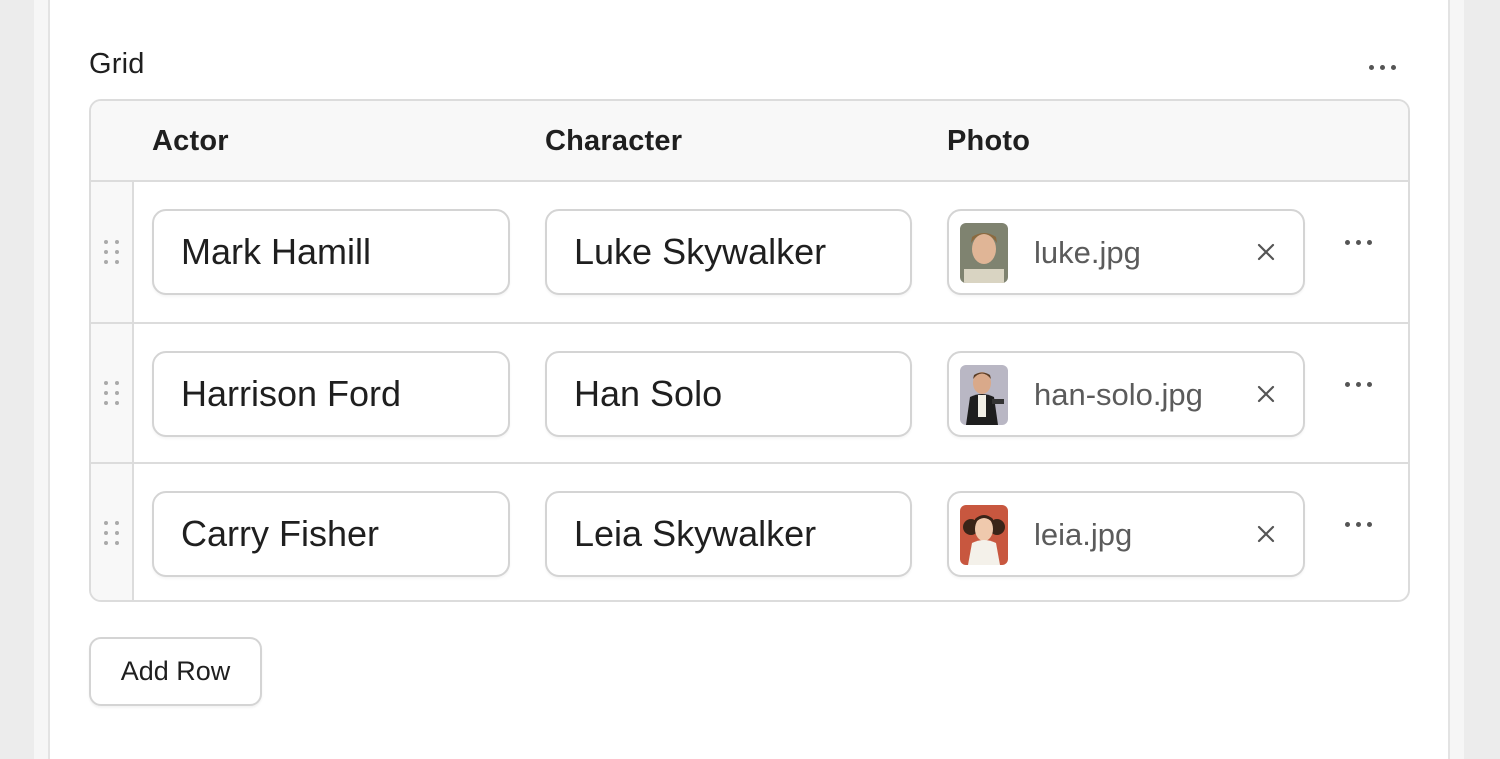 The width and height of the screenshot is (1500, 759). I want to click on actor-field: Carry Fisher, so click(331, 534).